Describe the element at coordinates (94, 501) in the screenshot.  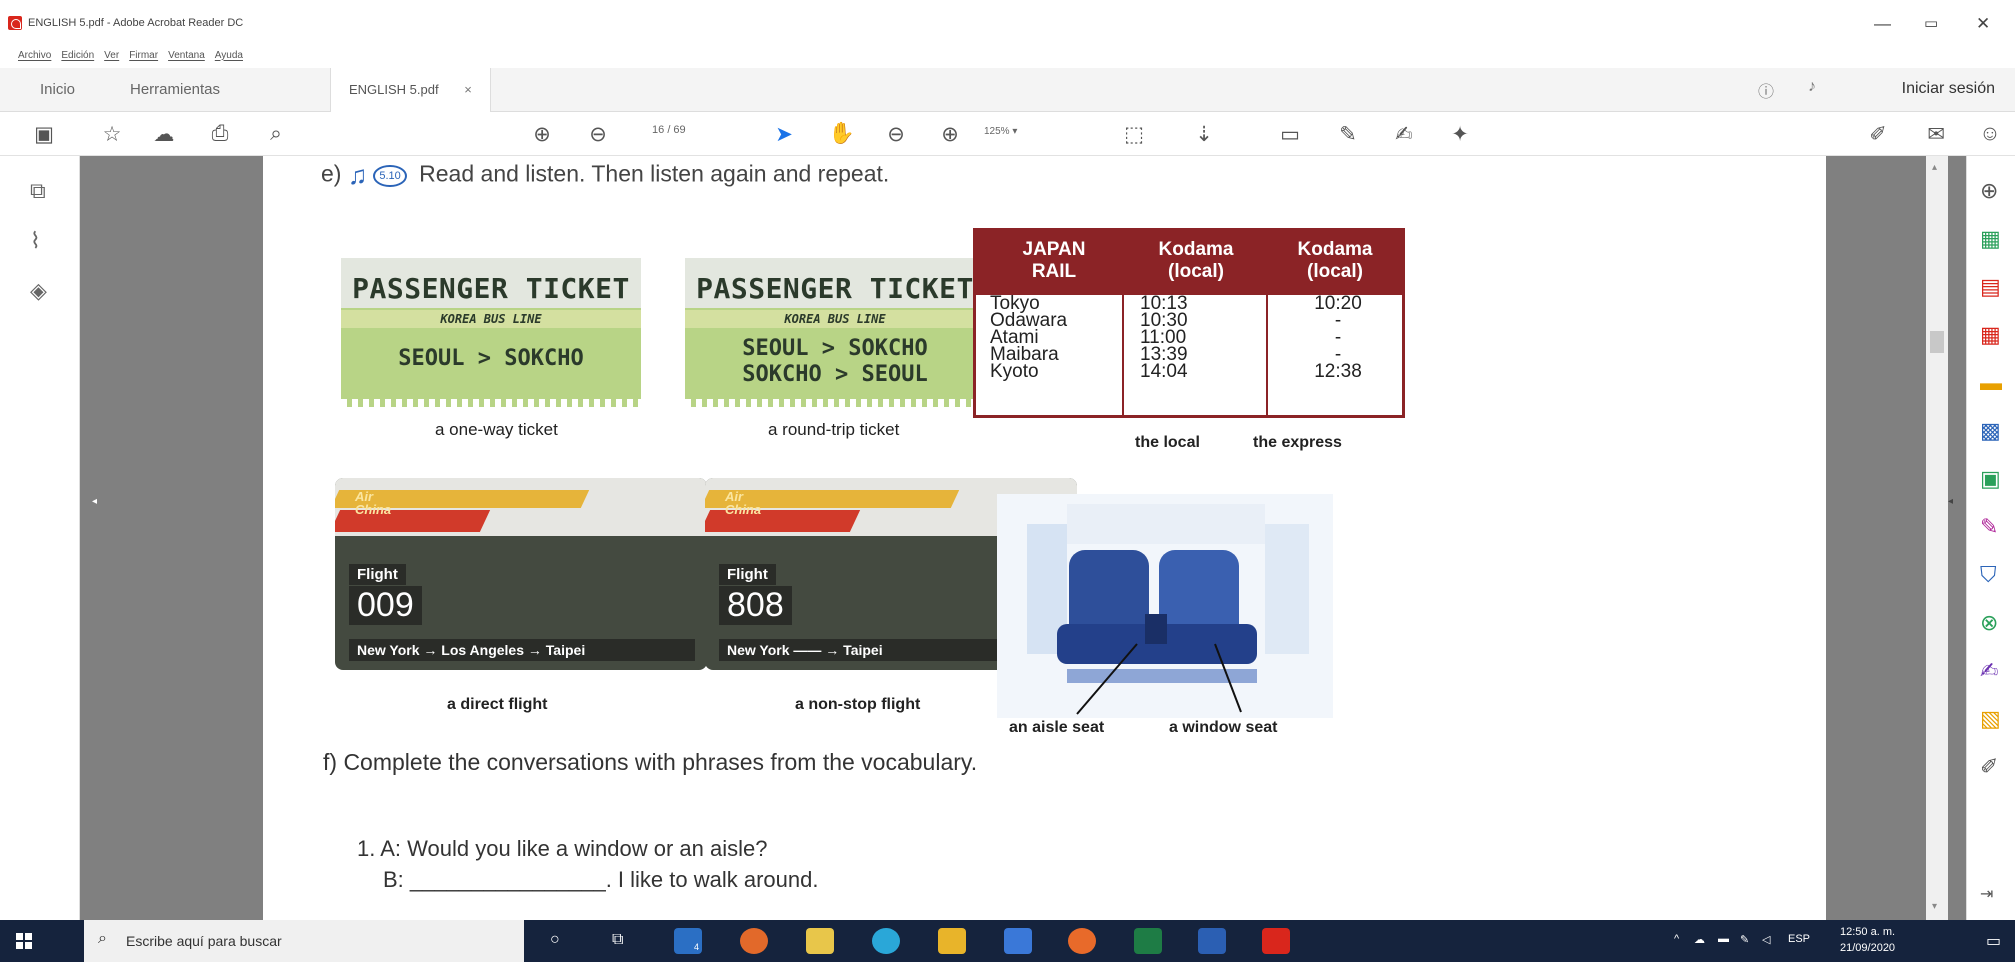
I see `collapse-left-panel-icon: ◂` at that location.